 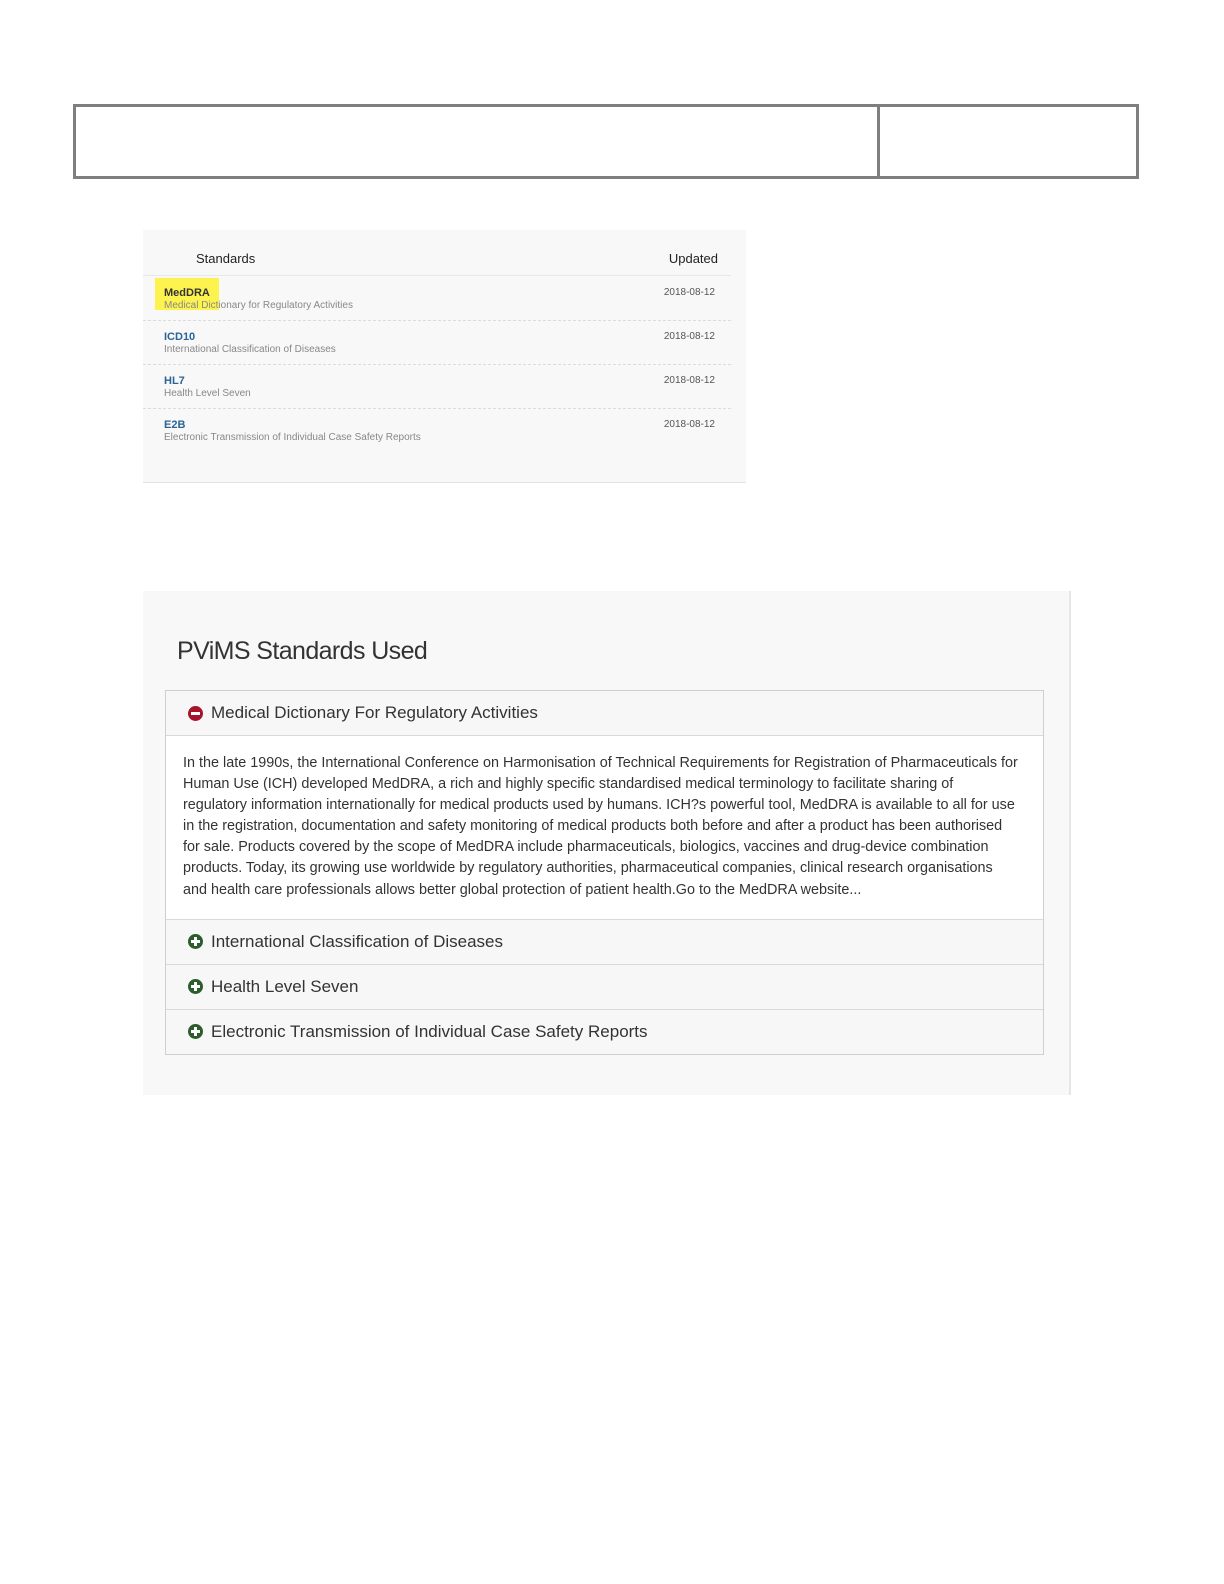 What do you see at coordinates (195, 713) in the screenshot?
I see `collapse-icon` at bounding box center [195, 713].